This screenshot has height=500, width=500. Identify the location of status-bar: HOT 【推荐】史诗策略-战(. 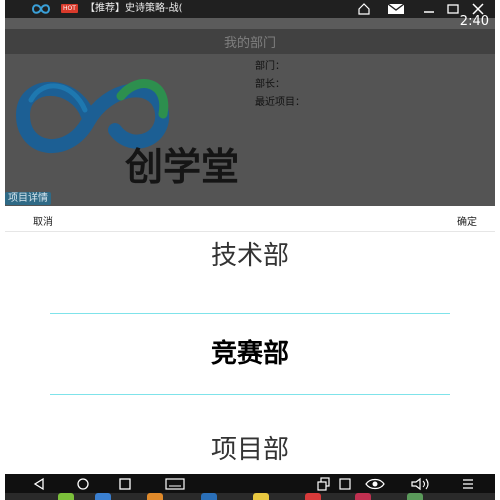
(250, 9).